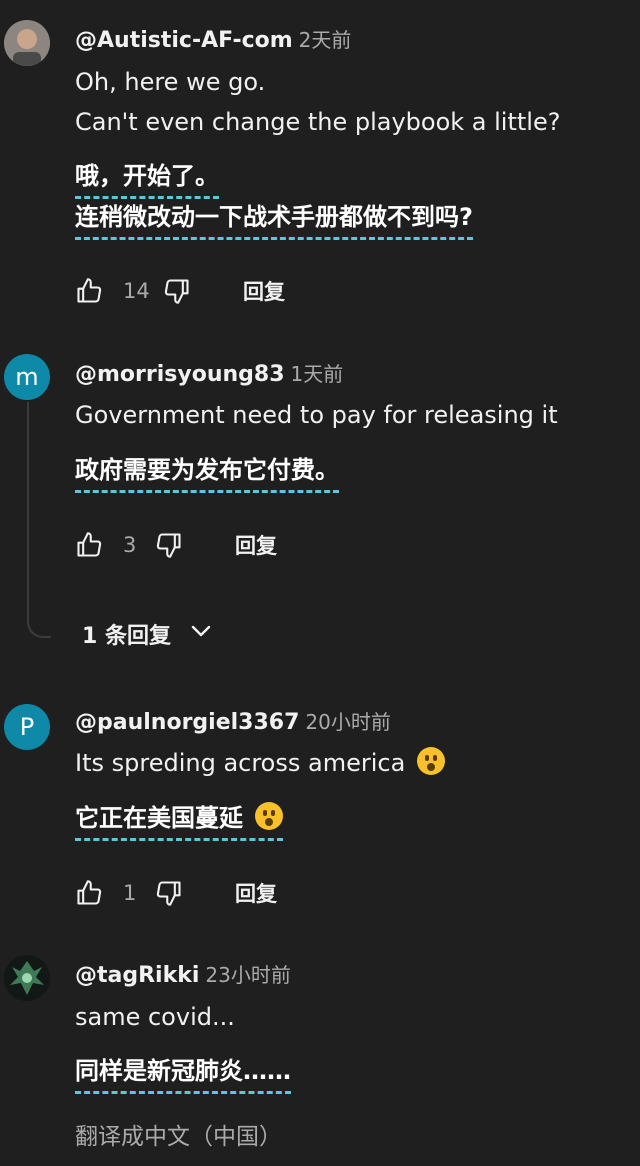 This screenshot has height=1166, width=640. I want to click on comment-actions: 14 回复, so click(180, 291).